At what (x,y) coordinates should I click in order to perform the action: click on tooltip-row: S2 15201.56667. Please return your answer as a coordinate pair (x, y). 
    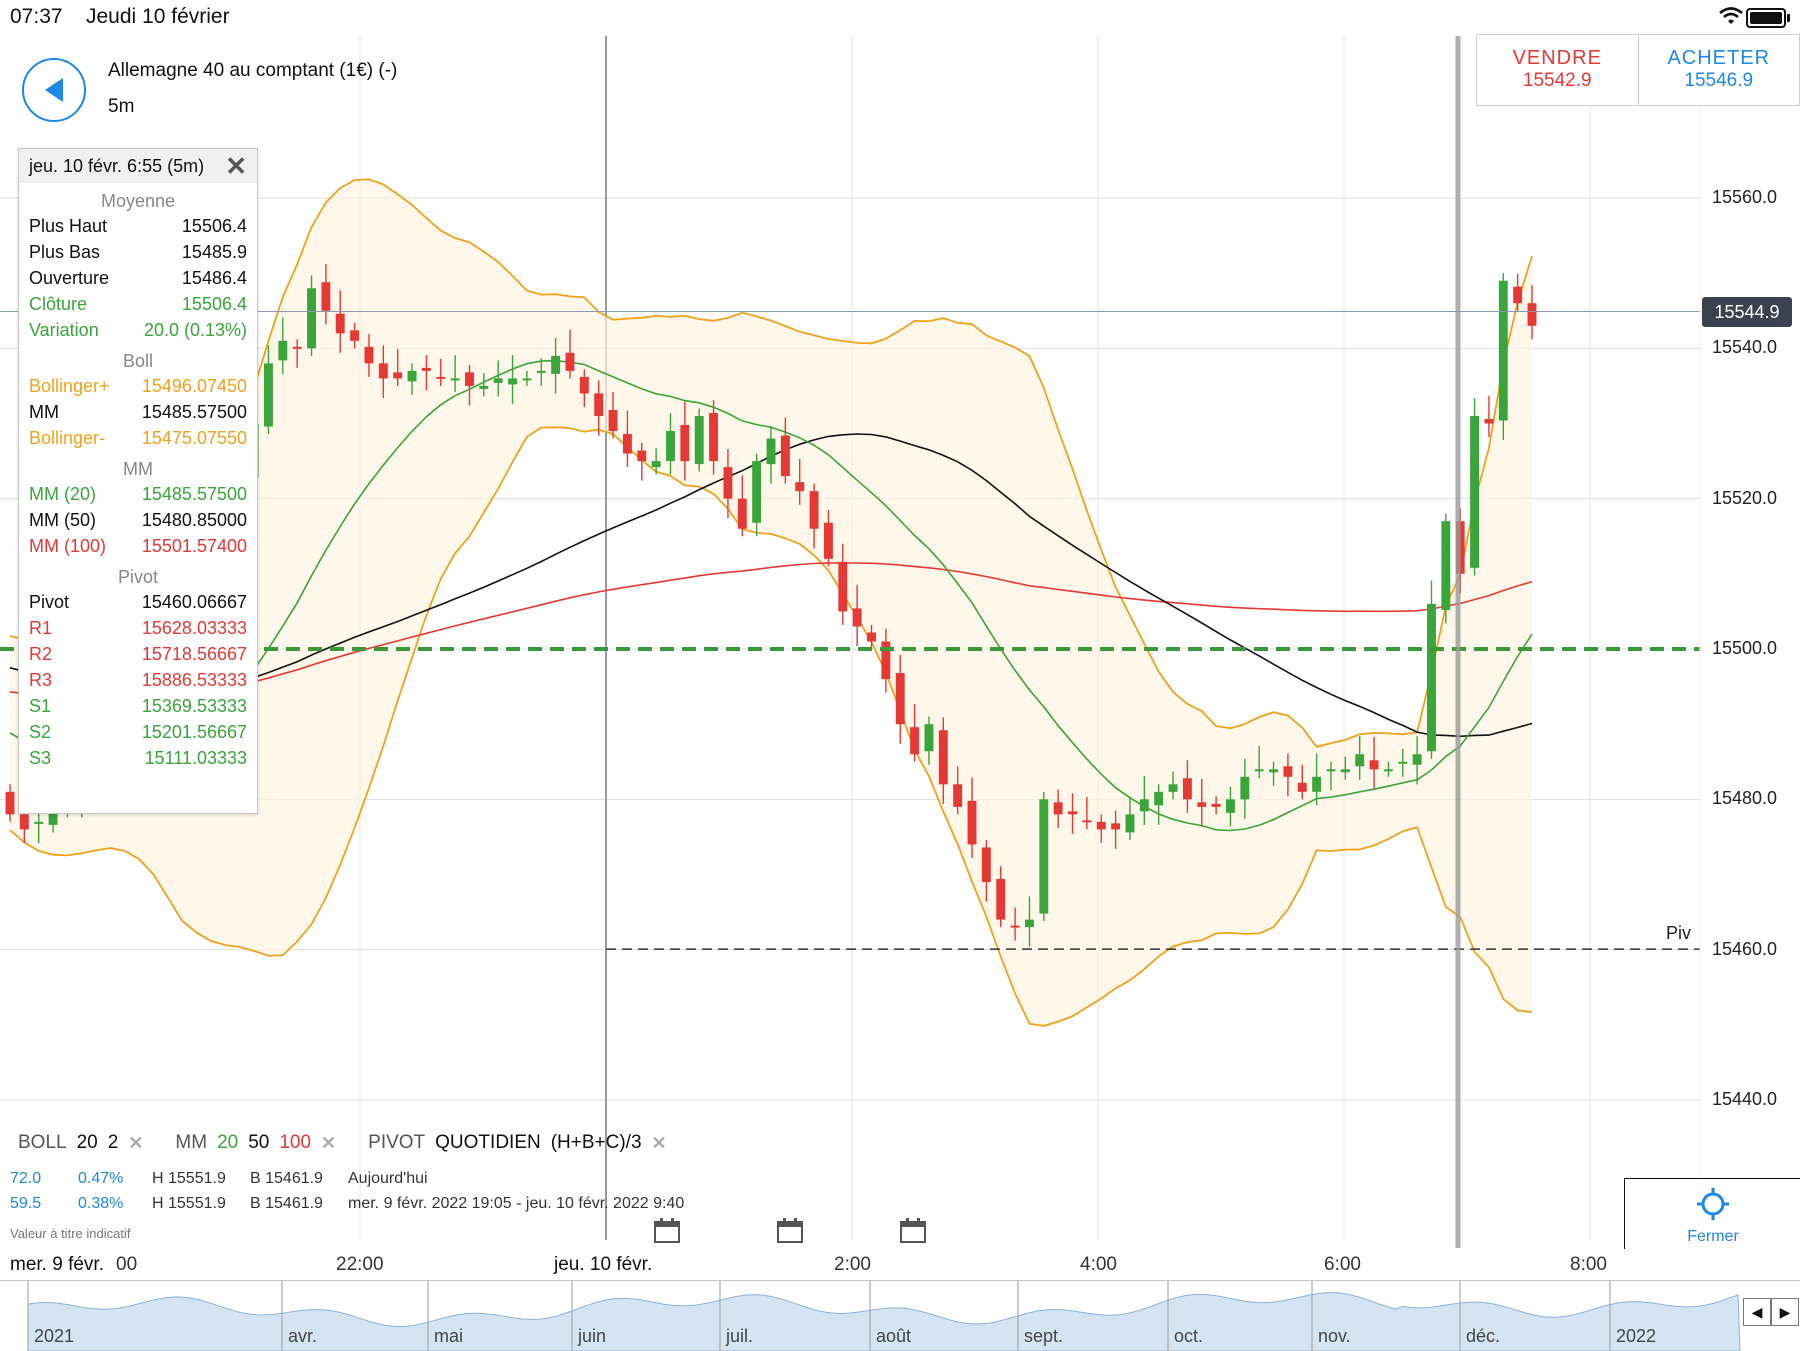
    Looking at the image, I should click on (138, 732).